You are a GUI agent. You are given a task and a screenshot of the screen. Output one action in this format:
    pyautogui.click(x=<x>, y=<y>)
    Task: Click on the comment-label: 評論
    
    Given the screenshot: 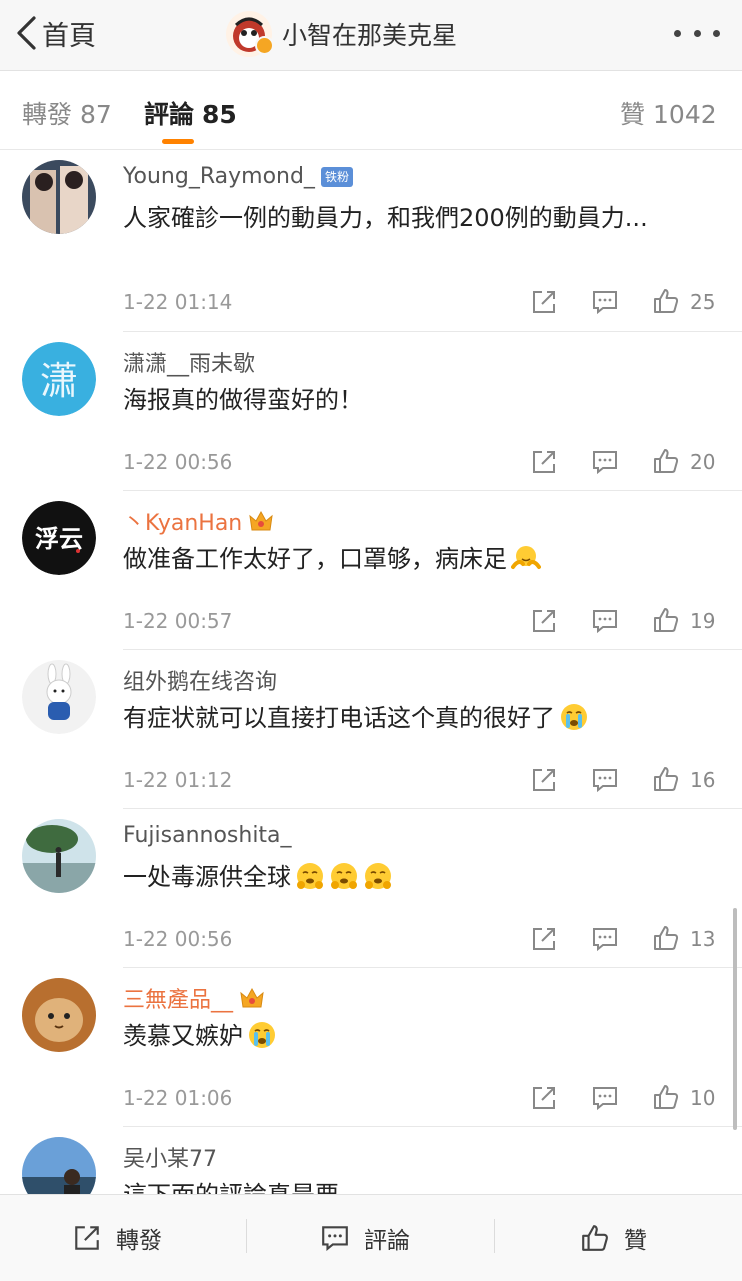 What is the action you would take?
    pyautogui.click(x=387, y=1241)
    